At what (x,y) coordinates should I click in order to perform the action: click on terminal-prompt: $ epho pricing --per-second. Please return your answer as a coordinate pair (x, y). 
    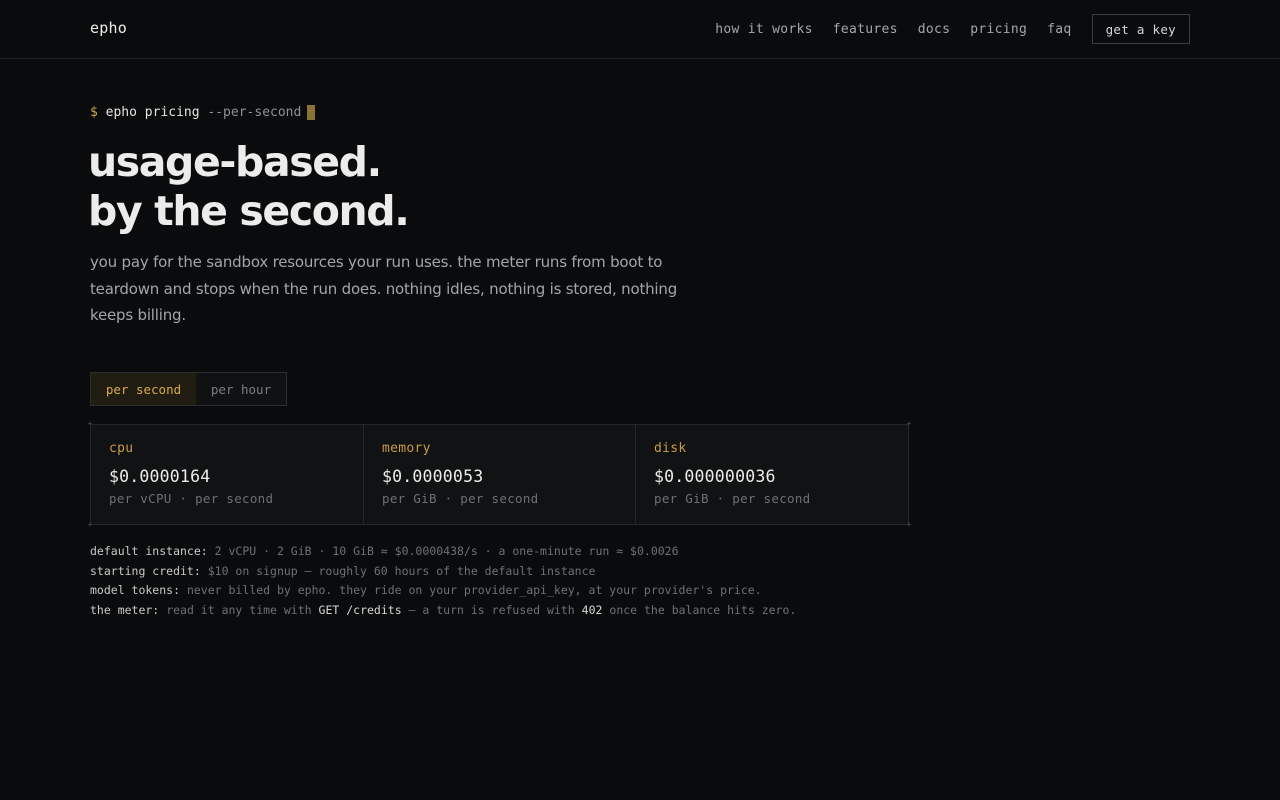
    Looking at the image, I should click on (203, 112).